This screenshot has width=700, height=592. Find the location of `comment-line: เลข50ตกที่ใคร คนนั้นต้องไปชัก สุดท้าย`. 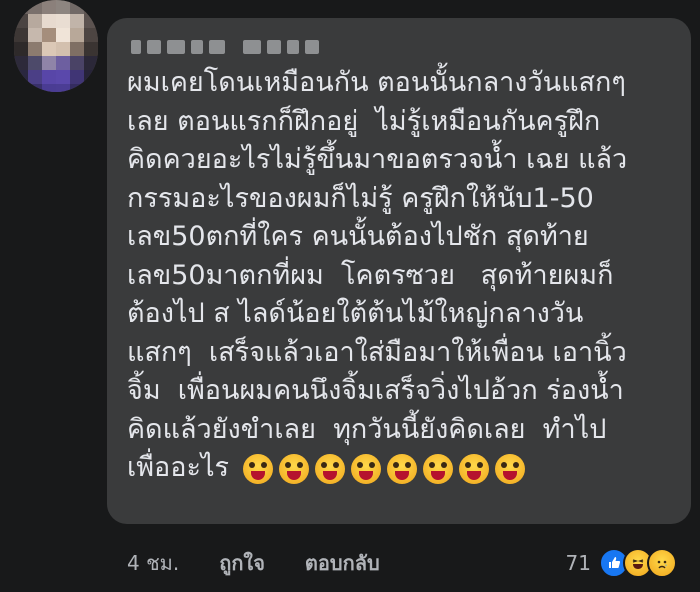

comment-line: เลข50ตกที่ใคร คนนั้นต้องไปชัก สุดท้าย is located at coordinates (358, 236).